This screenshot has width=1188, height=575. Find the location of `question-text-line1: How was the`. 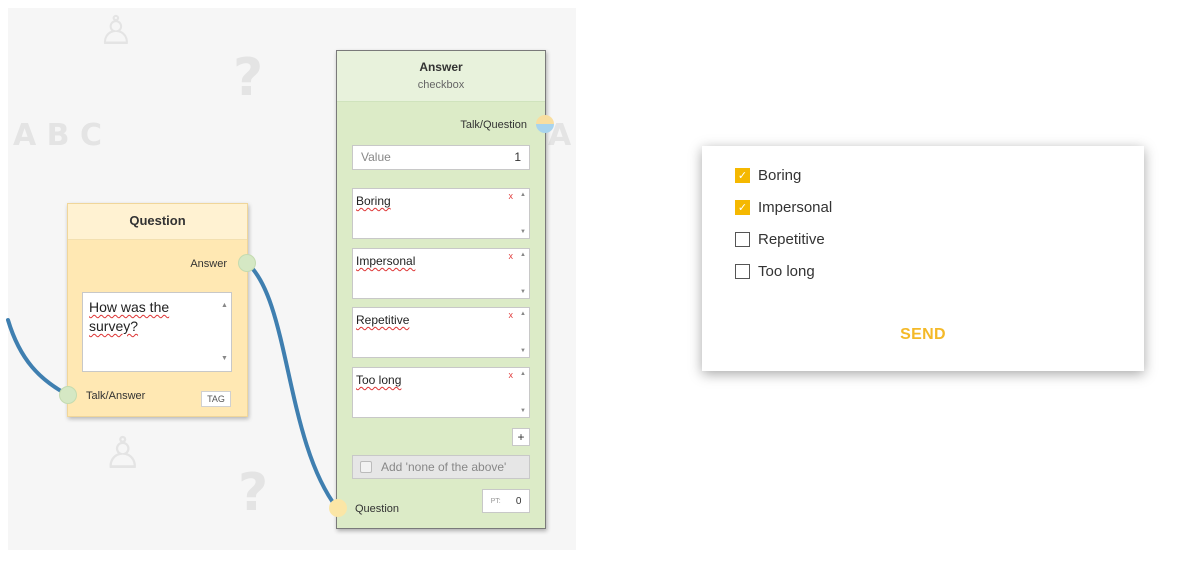

question-text-line1: How was the is located at coordinates (129, 307).